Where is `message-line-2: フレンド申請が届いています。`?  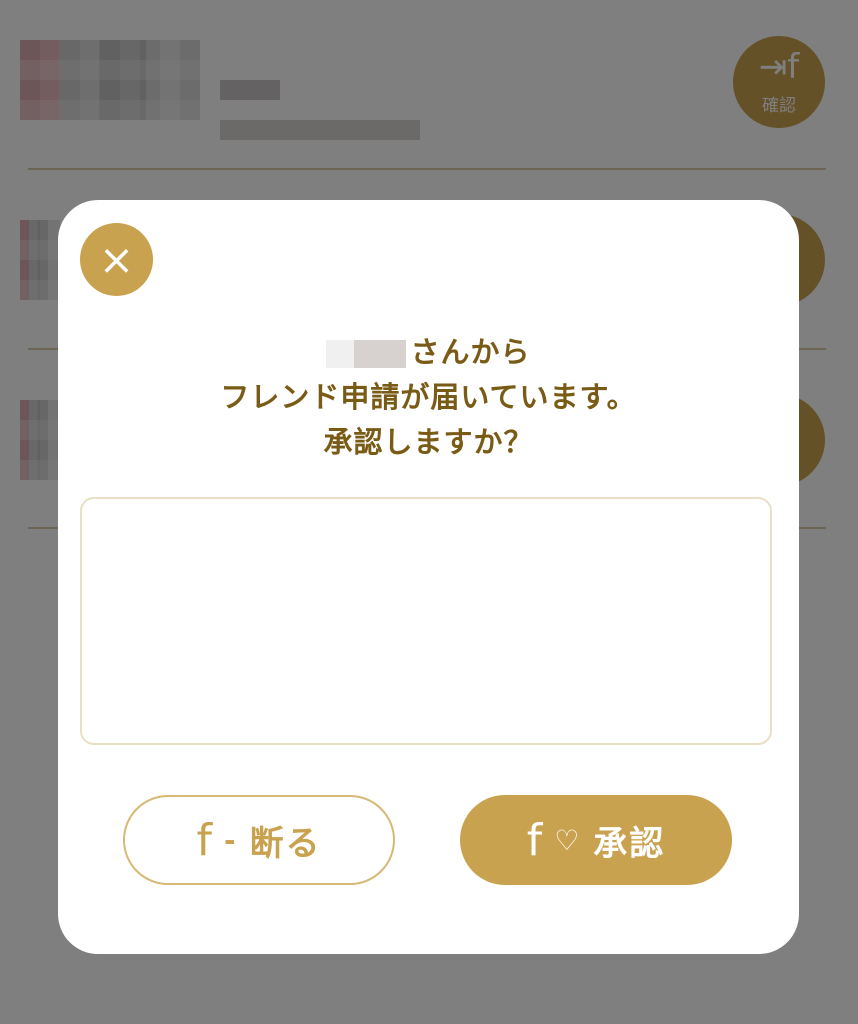 message-line-2: フレンド申請が届いています。 is located at coordinates (428, 397).